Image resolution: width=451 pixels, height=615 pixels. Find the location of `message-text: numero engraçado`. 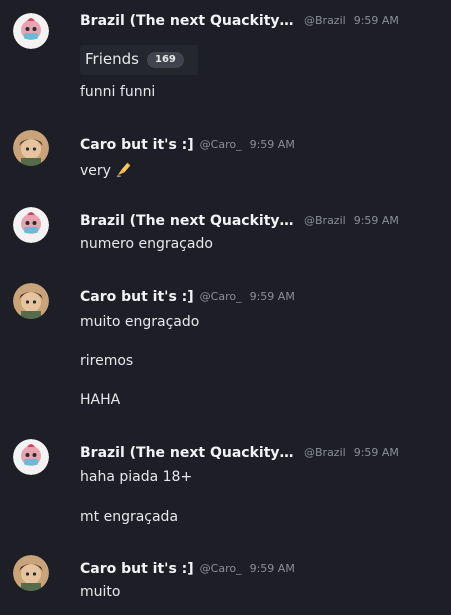

message-text: numero engraçado is located at coordinates (146, 244).